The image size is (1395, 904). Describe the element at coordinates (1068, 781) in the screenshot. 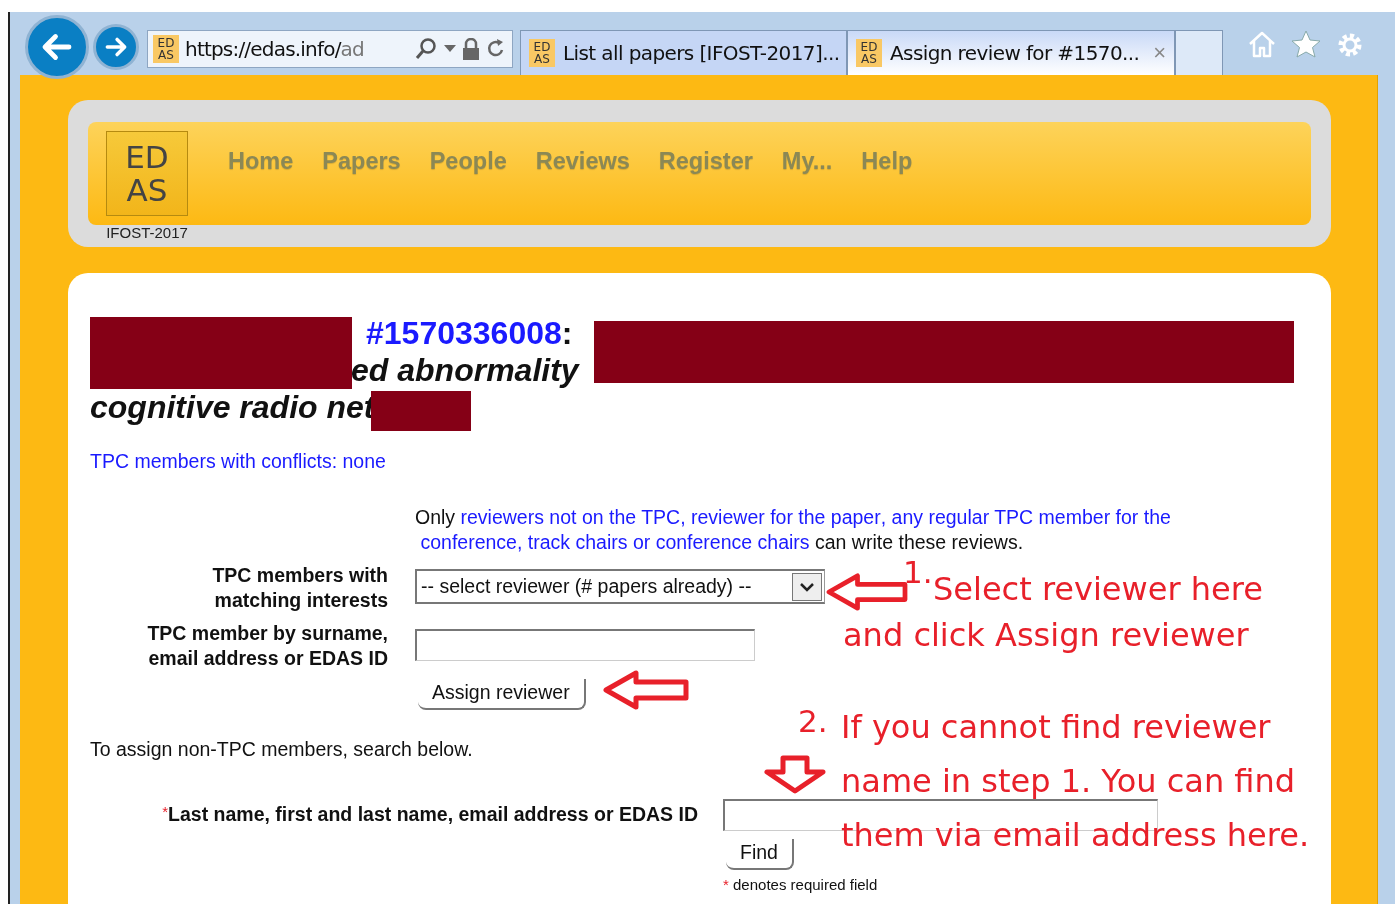

I see `annotation-line: name in step 1. You can find` at that location.